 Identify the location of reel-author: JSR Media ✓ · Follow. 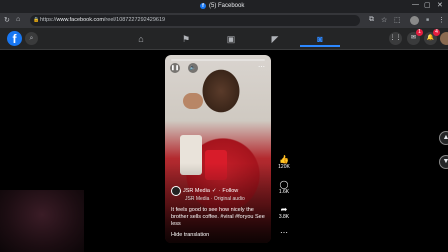
(204, 191).